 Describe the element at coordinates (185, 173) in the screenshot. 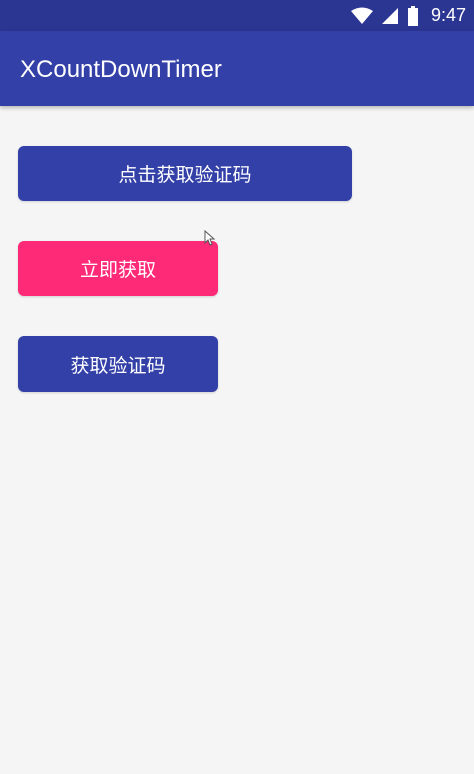

I see `click-get-code-button: 点击获取验证码` at that location.